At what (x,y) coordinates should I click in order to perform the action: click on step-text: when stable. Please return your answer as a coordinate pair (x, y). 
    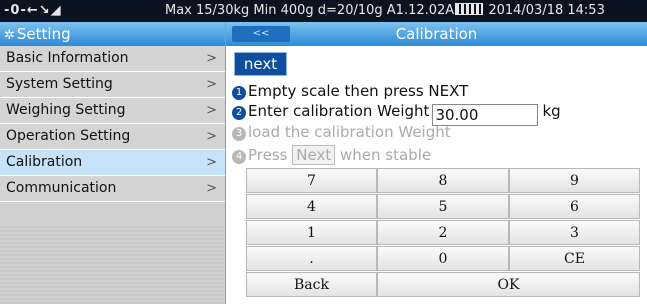
    Looking at the image, I should click on (386, 155).